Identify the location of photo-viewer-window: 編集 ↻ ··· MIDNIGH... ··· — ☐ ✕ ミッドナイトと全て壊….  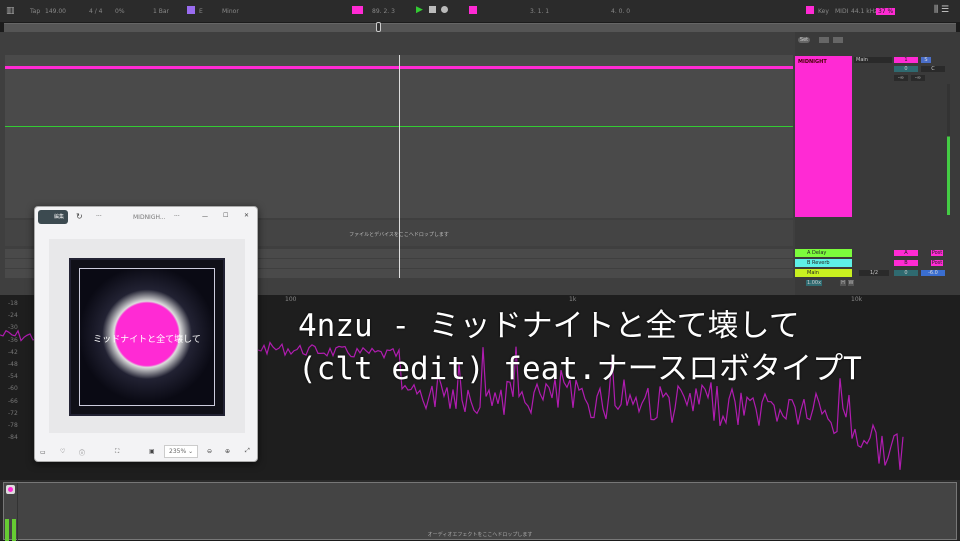
(146, 334).